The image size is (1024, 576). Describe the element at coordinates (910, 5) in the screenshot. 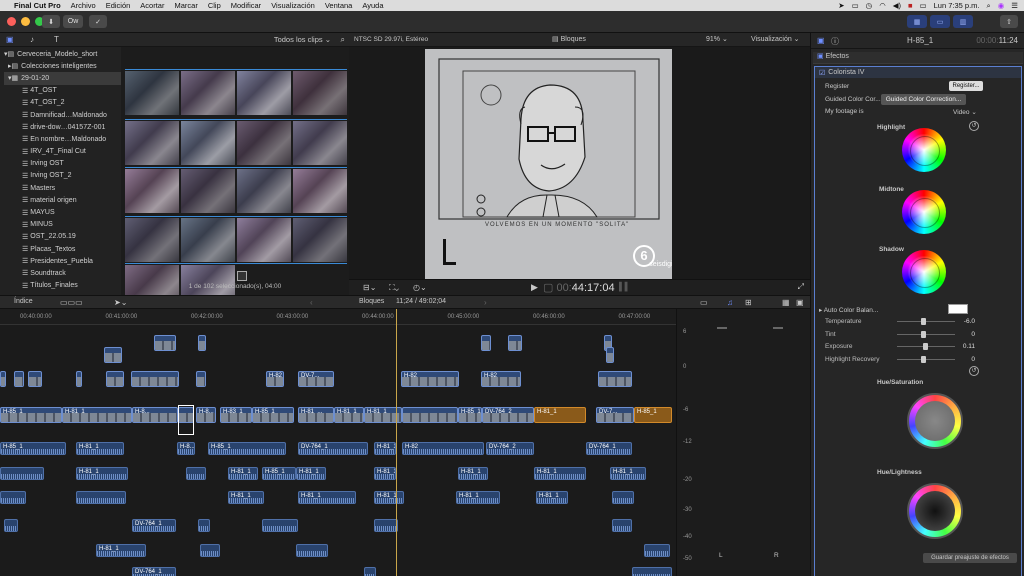

I see `flag-icon: ■` at that location.